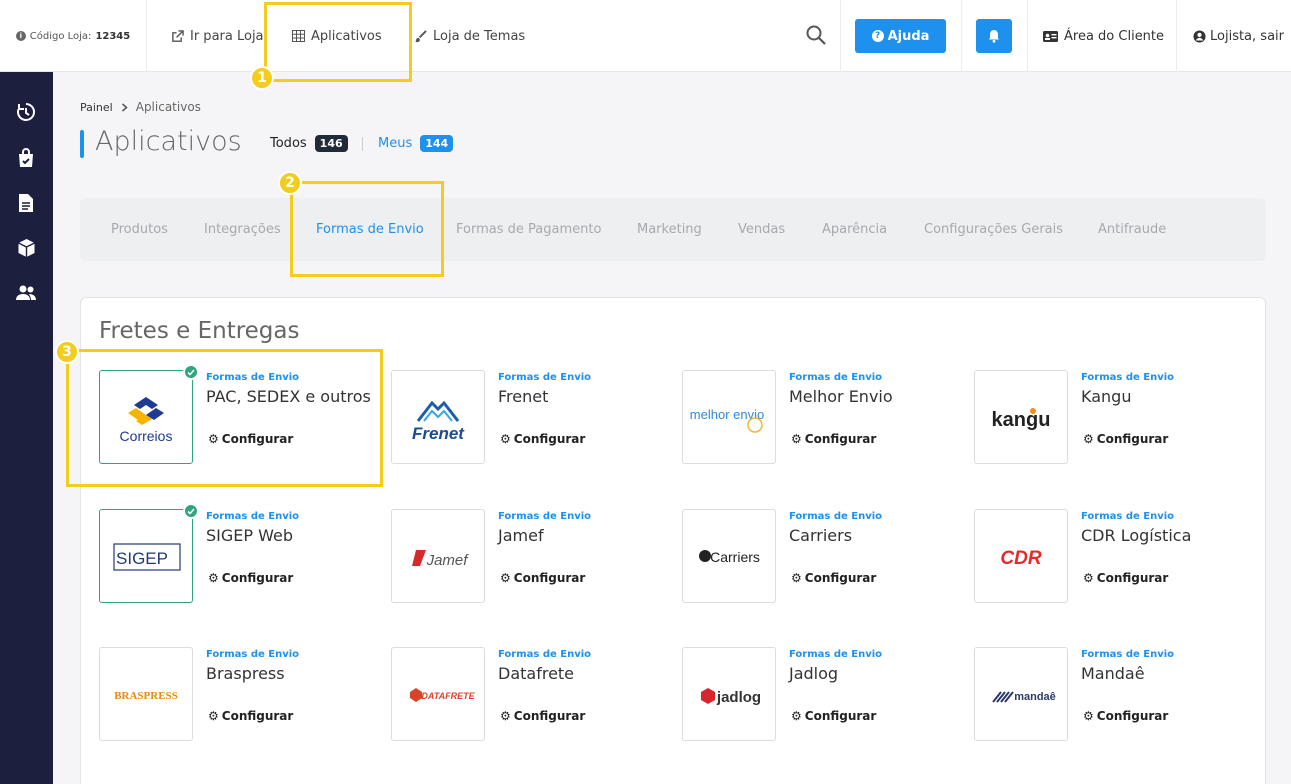 The image size is (1291, 784). Describe the element at coordinates (26, 203) in the screenshot. I see `sidebar-item-pages` at that location.